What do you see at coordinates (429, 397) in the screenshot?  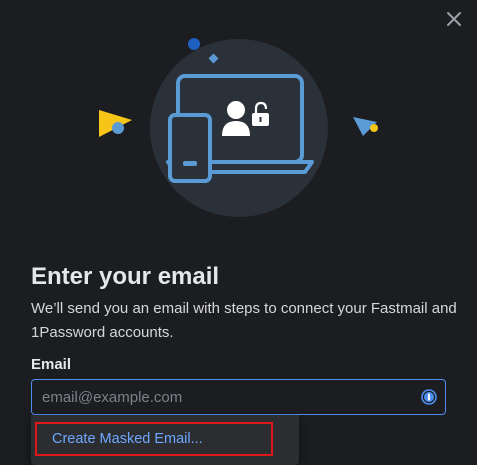 I see `1password-icon` at bounding box center [429, 397].